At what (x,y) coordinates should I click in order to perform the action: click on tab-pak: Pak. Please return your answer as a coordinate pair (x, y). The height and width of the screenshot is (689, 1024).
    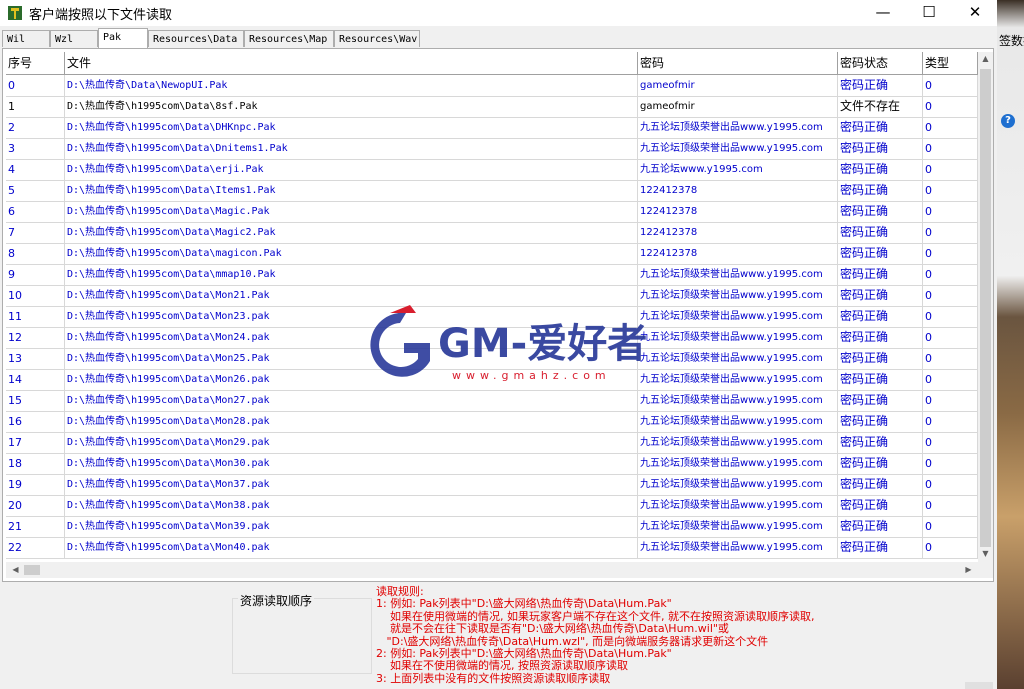
    Looking at the image, I should click on (123, 38).